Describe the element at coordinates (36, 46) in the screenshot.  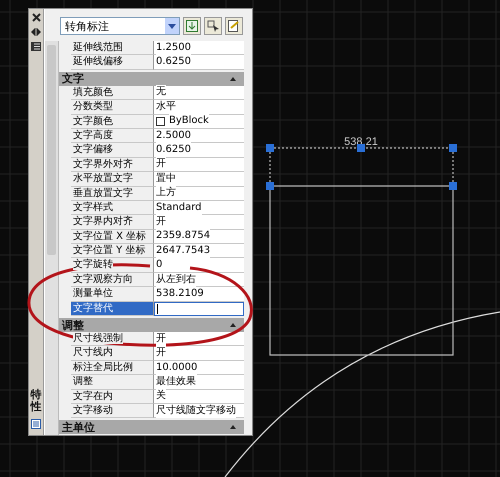
I see `menu-icon` at that location.